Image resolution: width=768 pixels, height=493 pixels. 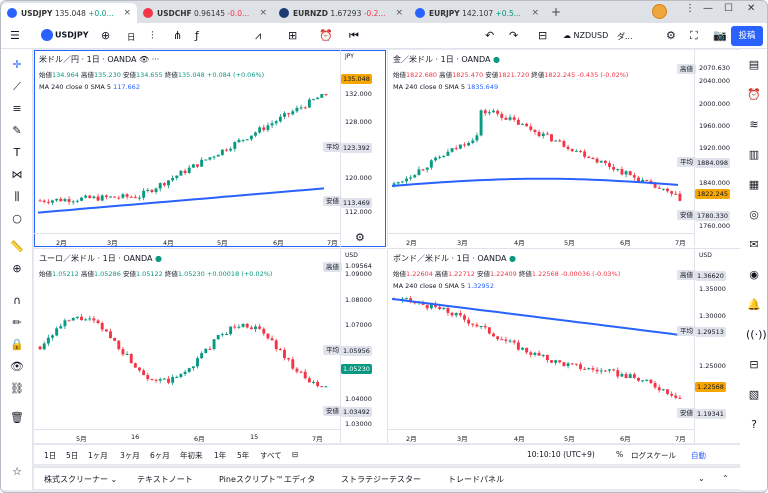 What do you see at coordinates (17, 65) in the screenshot?
I see `crosshair-icon: ✛` at bounding box center [17, 65].